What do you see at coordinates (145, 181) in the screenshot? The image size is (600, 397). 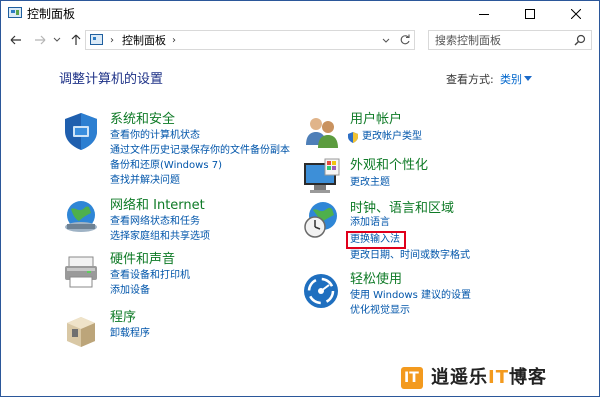 I see `link-troubleshoot: 查找并解决问题` at bounding box center [145, 181].